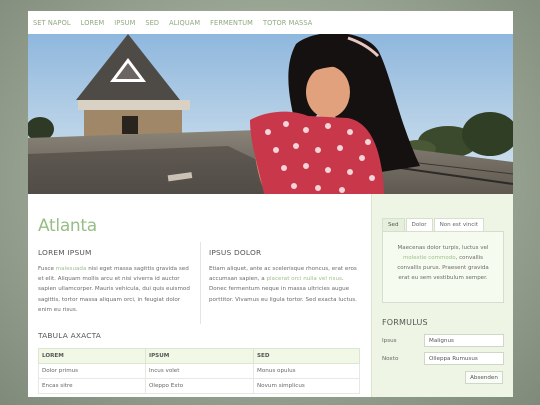 The height and width of the screenshot is (405, 540). I want to click on submit-button: Absenden, so click(484, 377).